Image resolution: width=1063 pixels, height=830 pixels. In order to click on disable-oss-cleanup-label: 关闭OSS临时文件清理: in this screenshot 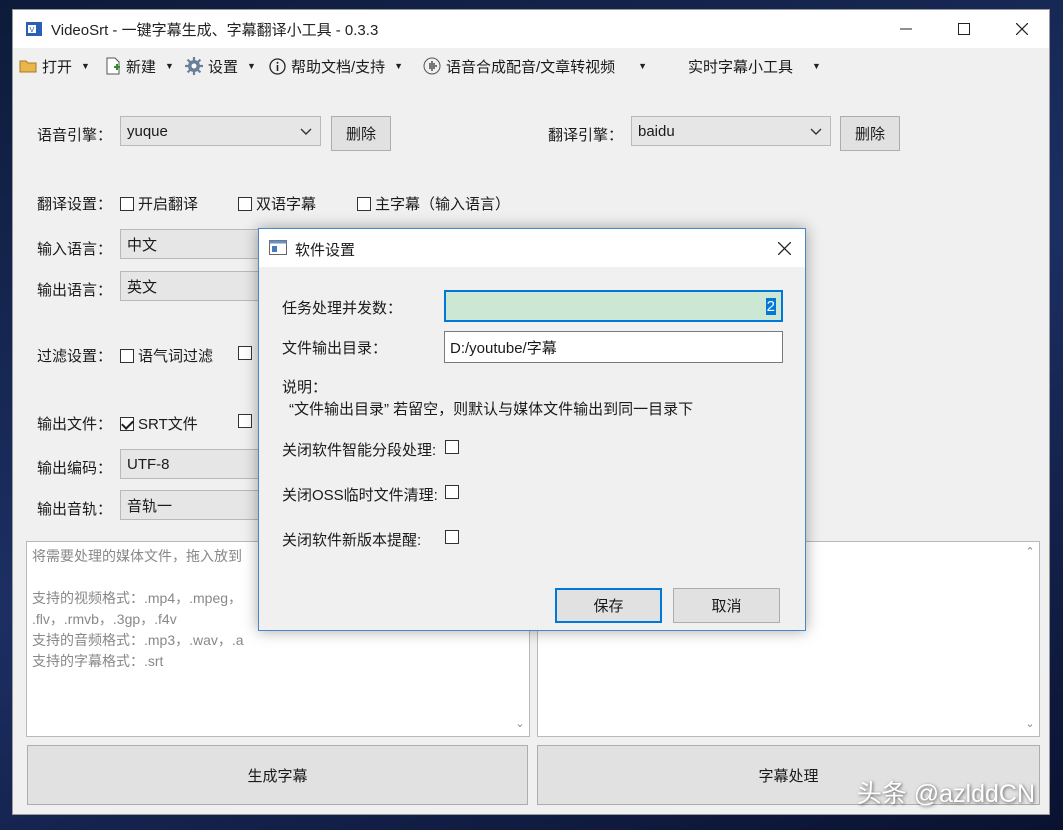, I will do `click(360, 495)`.